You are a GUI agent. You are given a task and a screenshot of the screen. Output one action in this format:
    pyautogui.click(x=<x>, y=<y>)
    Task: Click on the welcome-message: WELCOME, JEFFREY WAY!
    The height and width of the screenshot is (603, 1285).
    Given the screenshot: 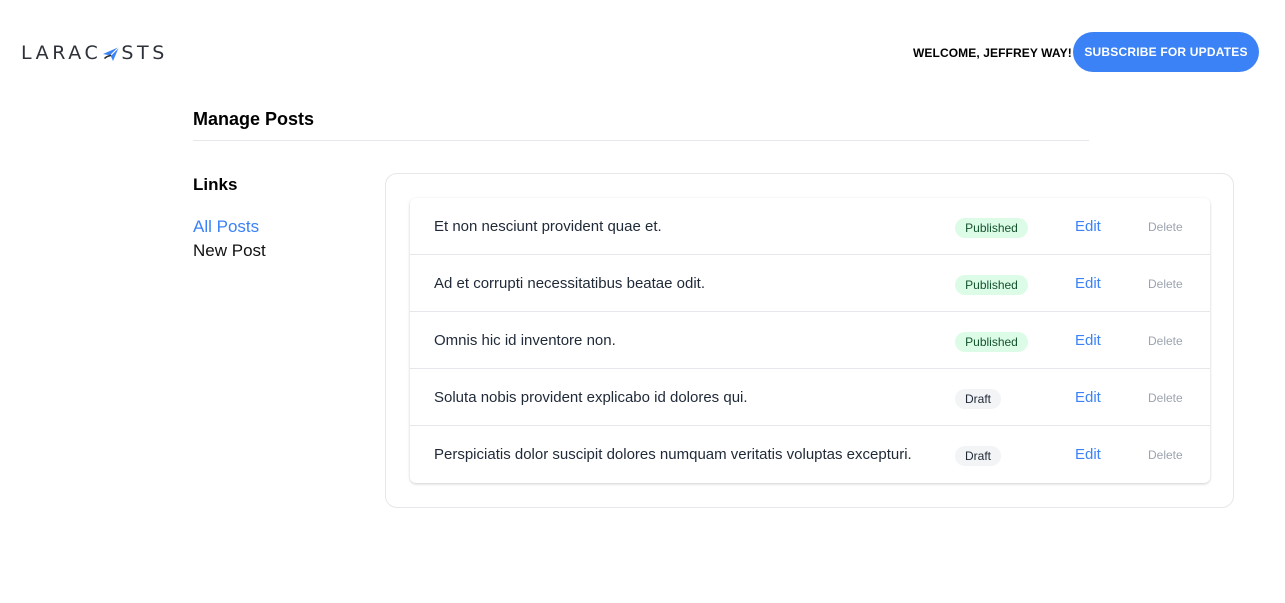 What is the action you would take?
    pyautogui.click(x=992, y=53)
    